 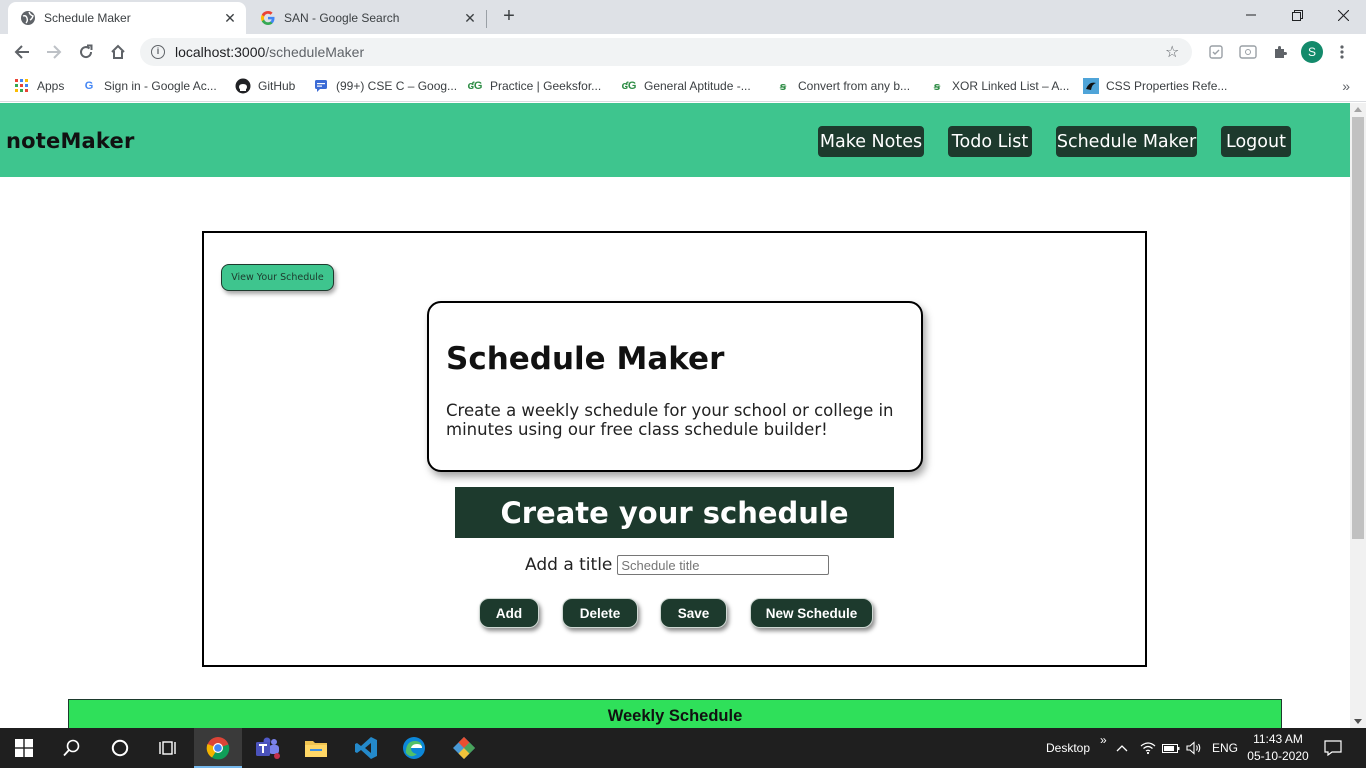 I want to click on teams-taskbar-app, so click(x=268, y=748).